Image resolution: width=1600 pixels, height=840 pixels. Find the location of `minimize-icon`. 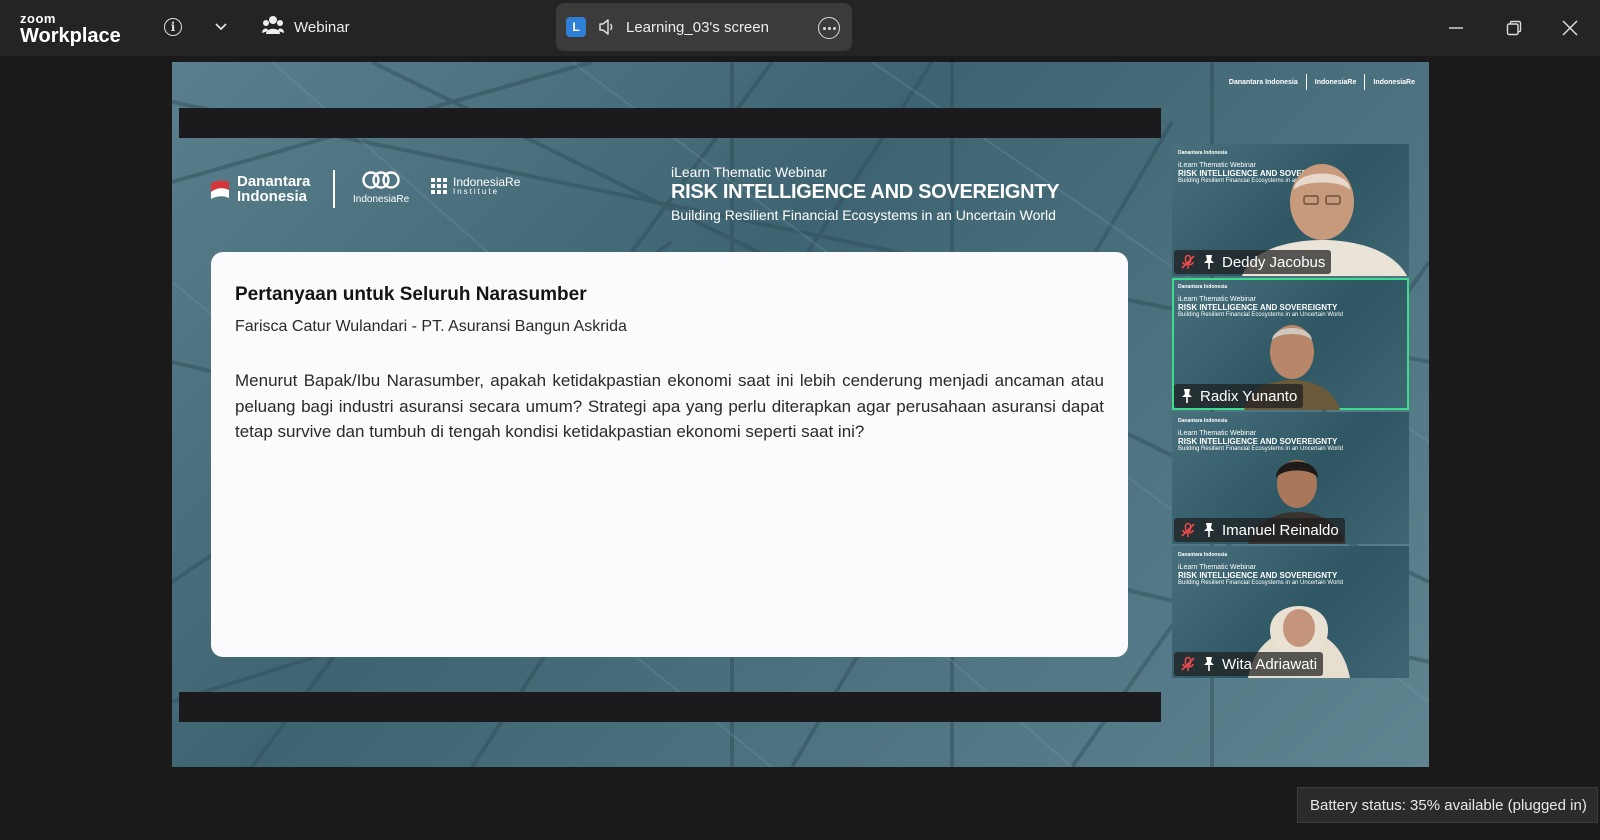

minimize-icon is located at coordinates (1456, 28).